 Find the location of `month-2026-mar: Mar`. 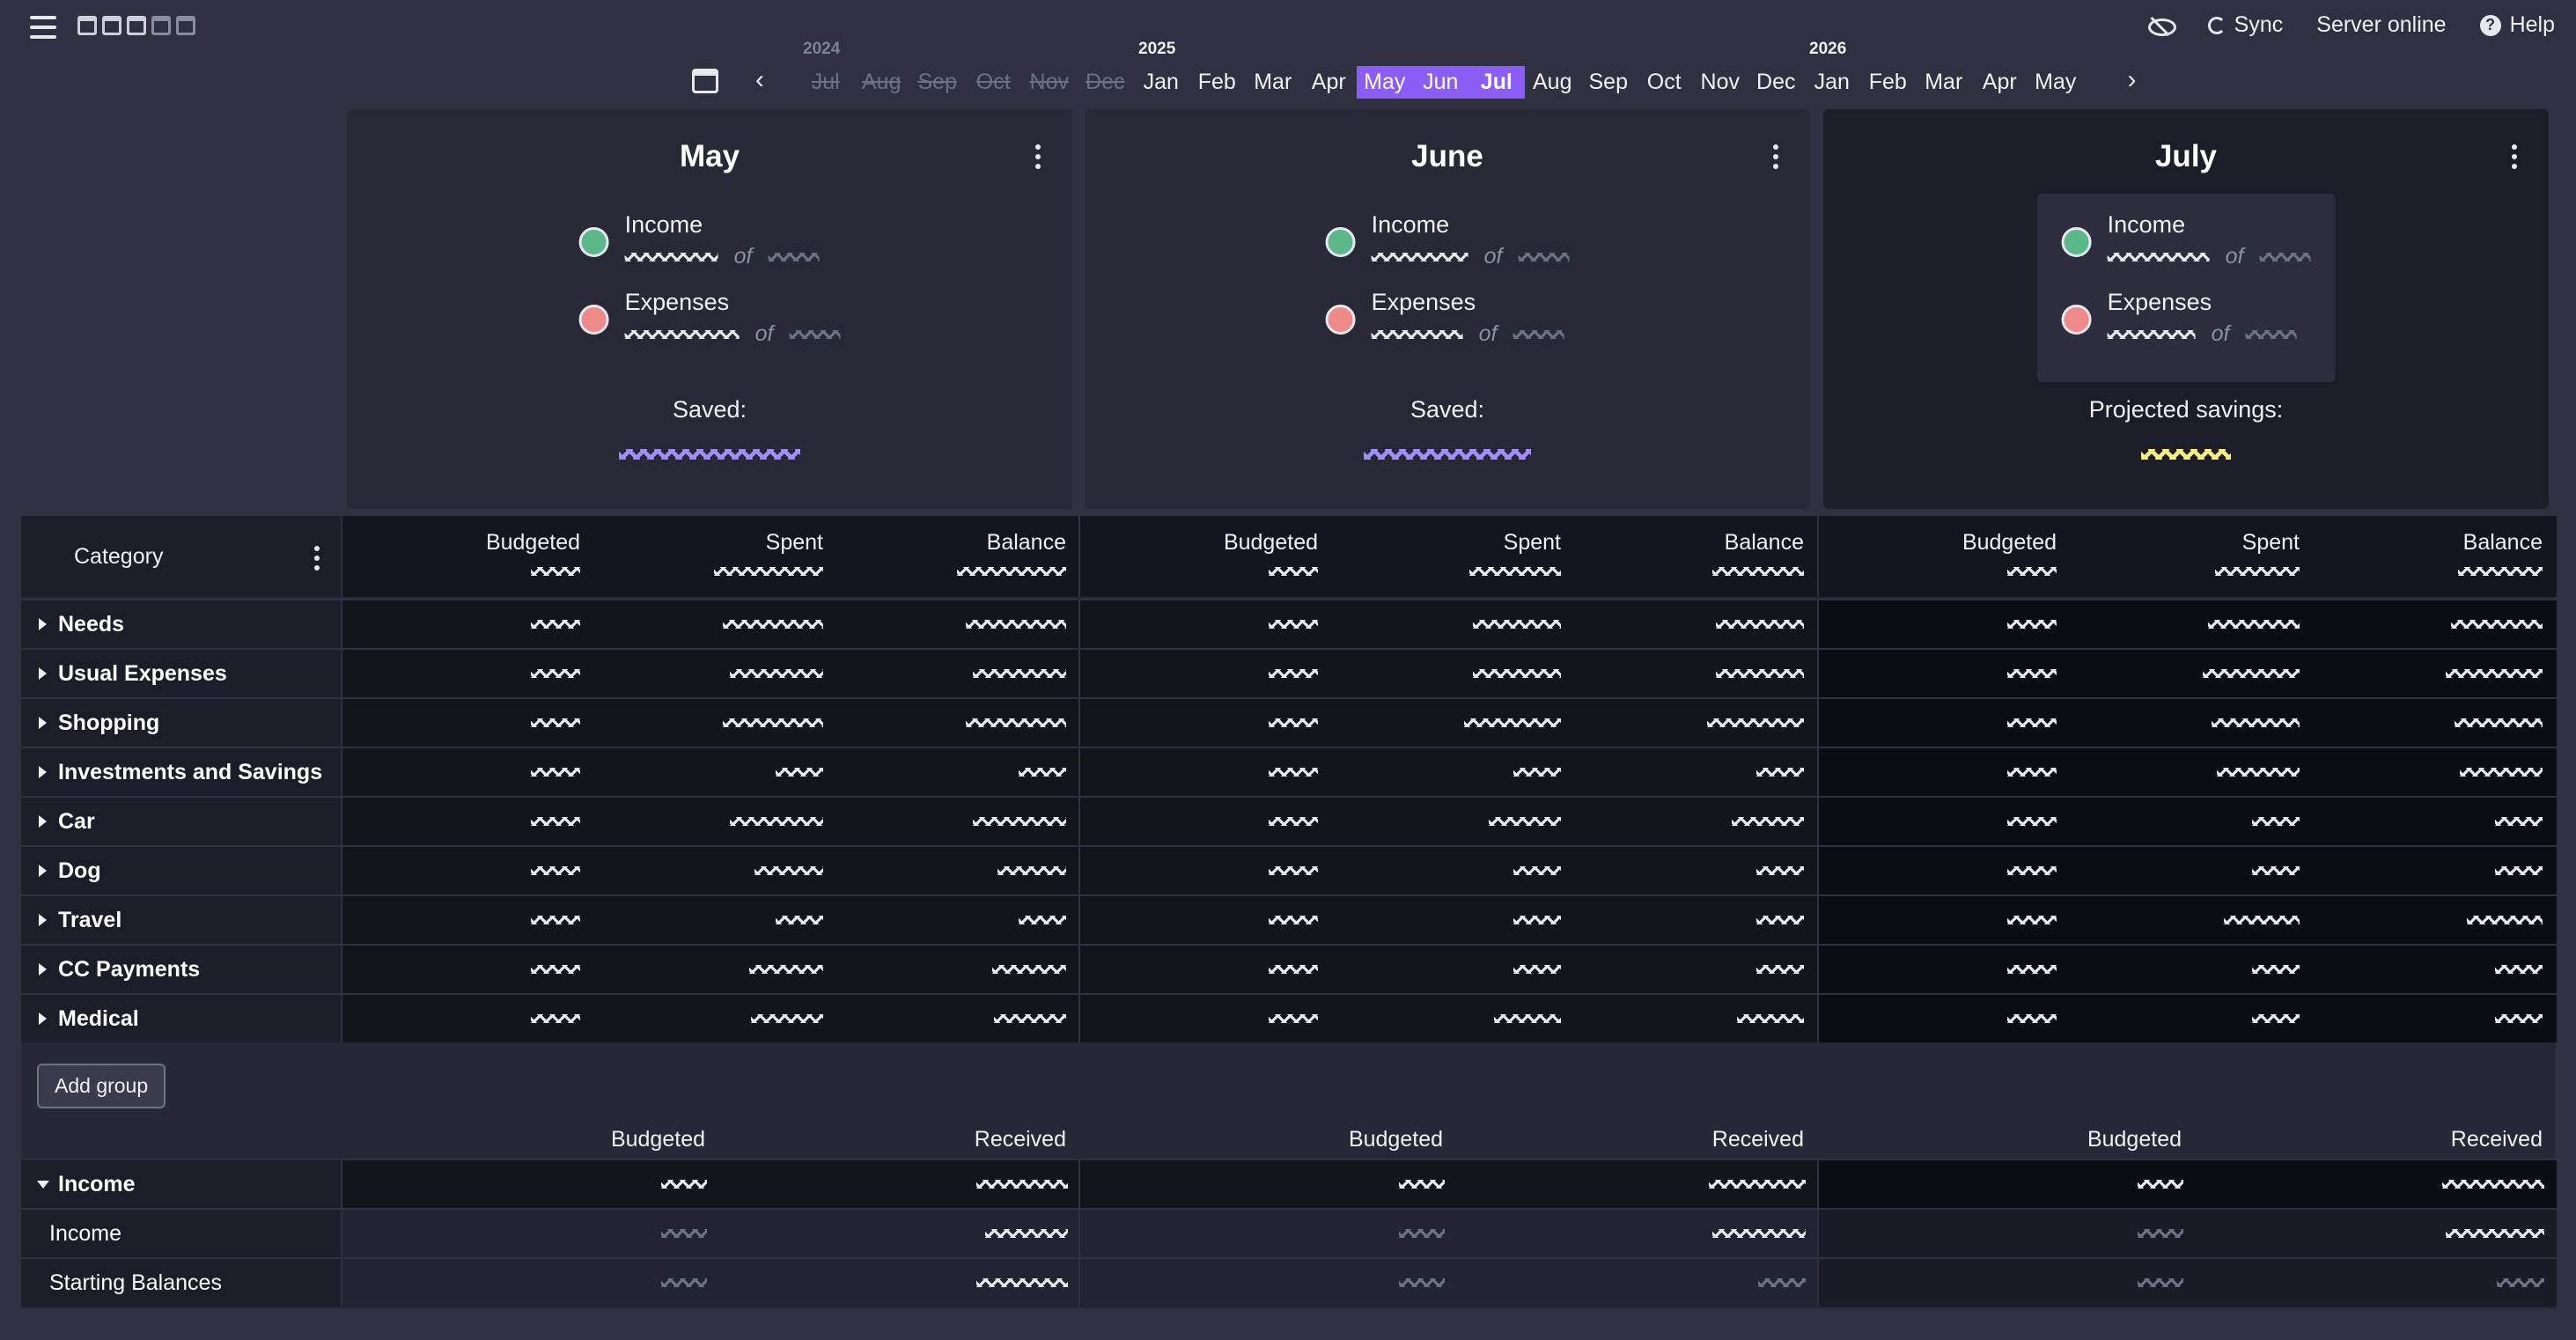

month-2026-mar: Mar is located at coordinates (1944, 82).